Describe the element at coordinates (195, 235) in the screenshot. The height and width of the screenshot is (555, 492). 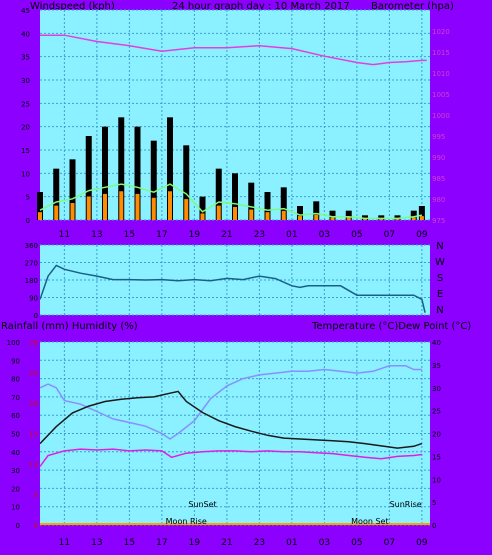
I see `wind-x-tick: 19` at that location.